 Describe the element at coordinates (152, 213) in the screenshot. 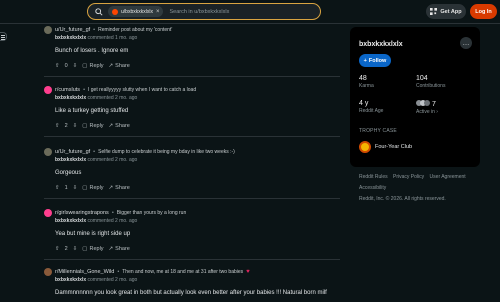

I see `post-title-link: Bigger than yours by a long run` at that location.